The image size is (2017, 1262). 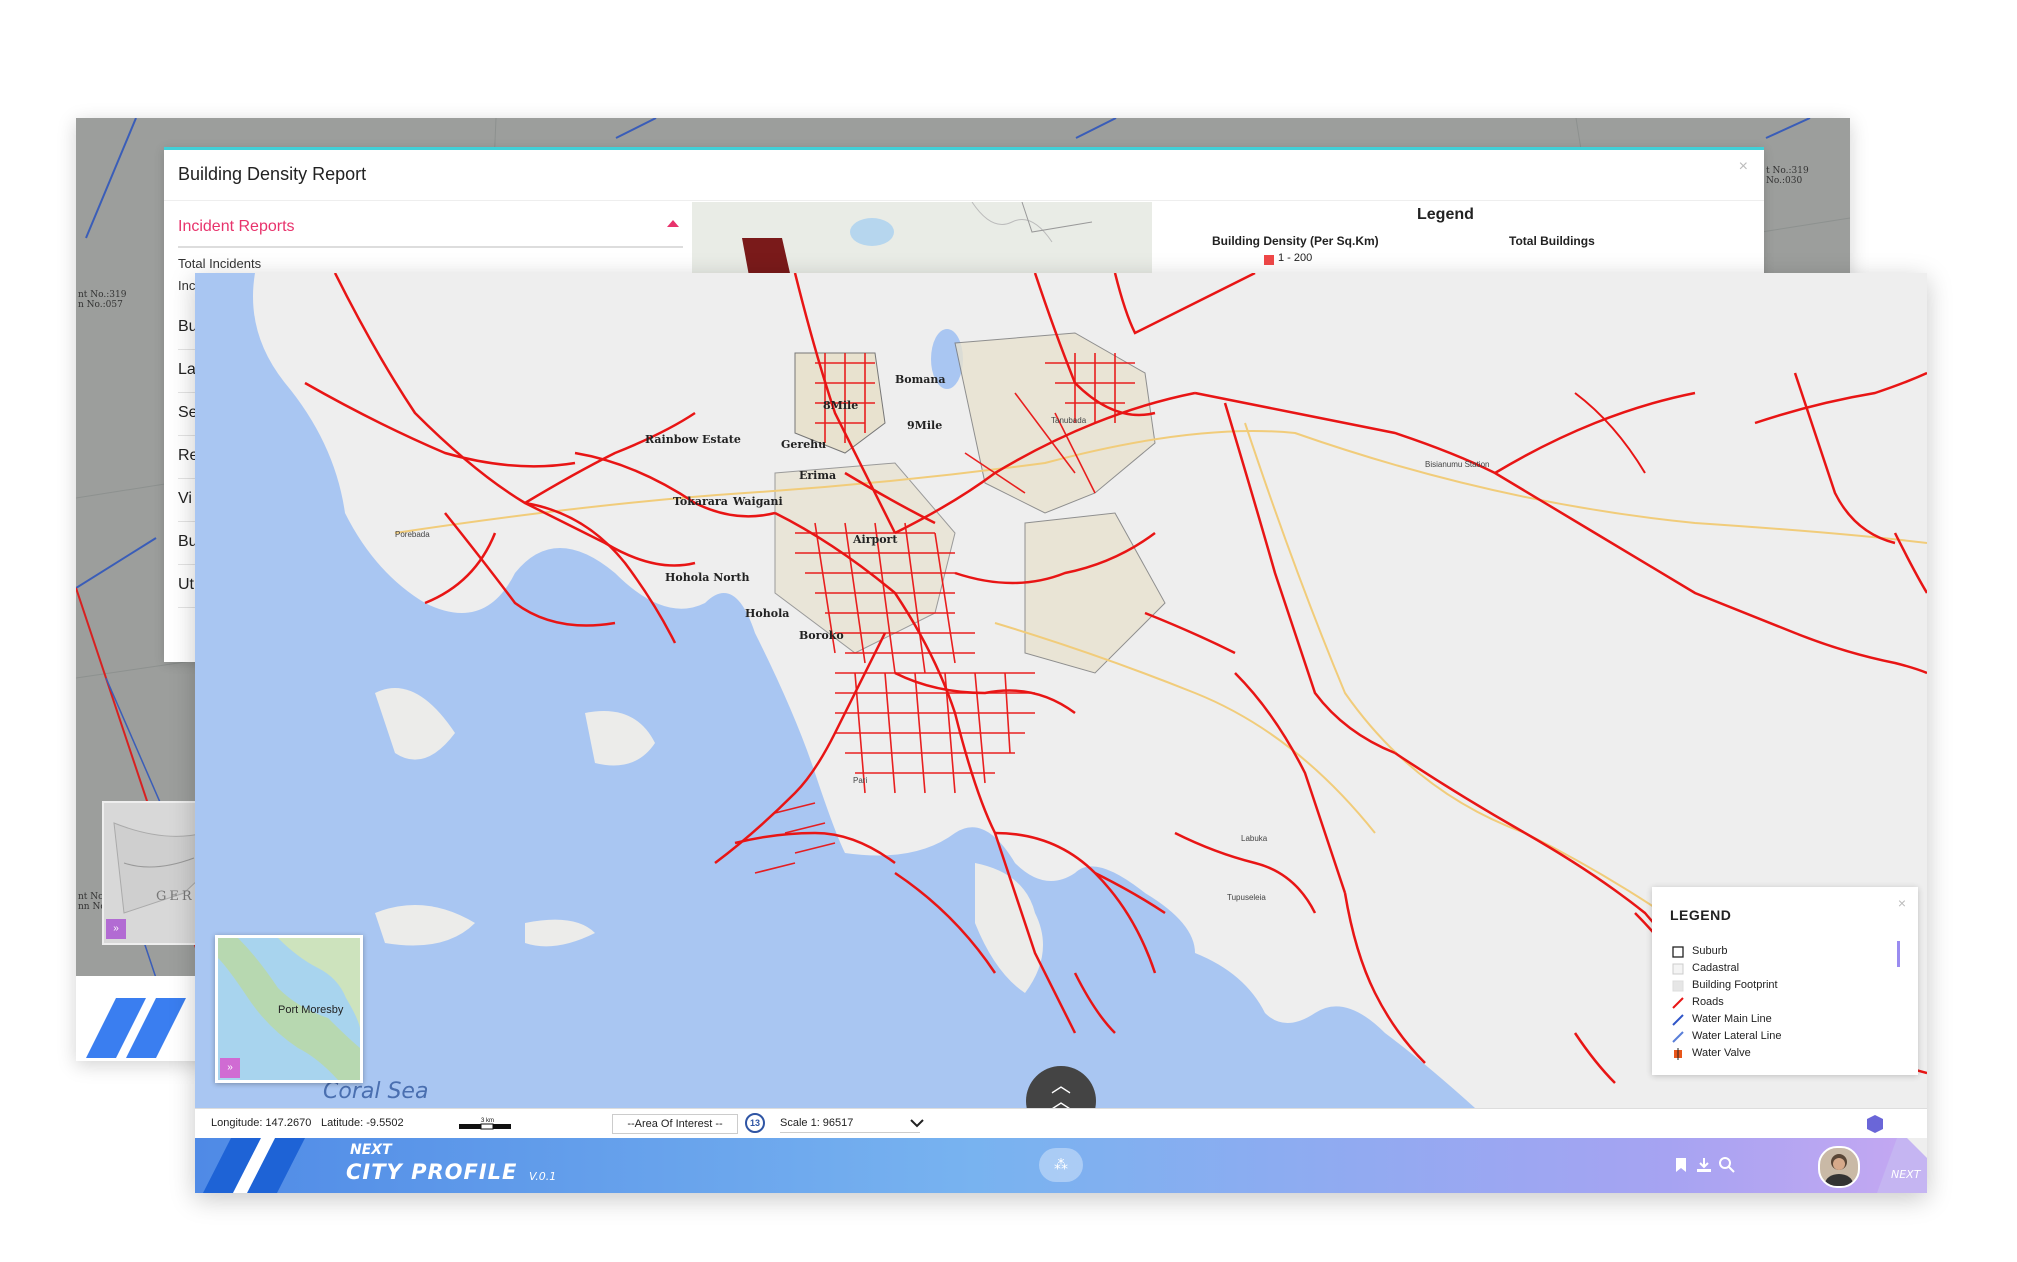 What do you see at coordinates (673, 223) in the screenshot?
I see `caret-up-icon` at bounding box center [673, 223].